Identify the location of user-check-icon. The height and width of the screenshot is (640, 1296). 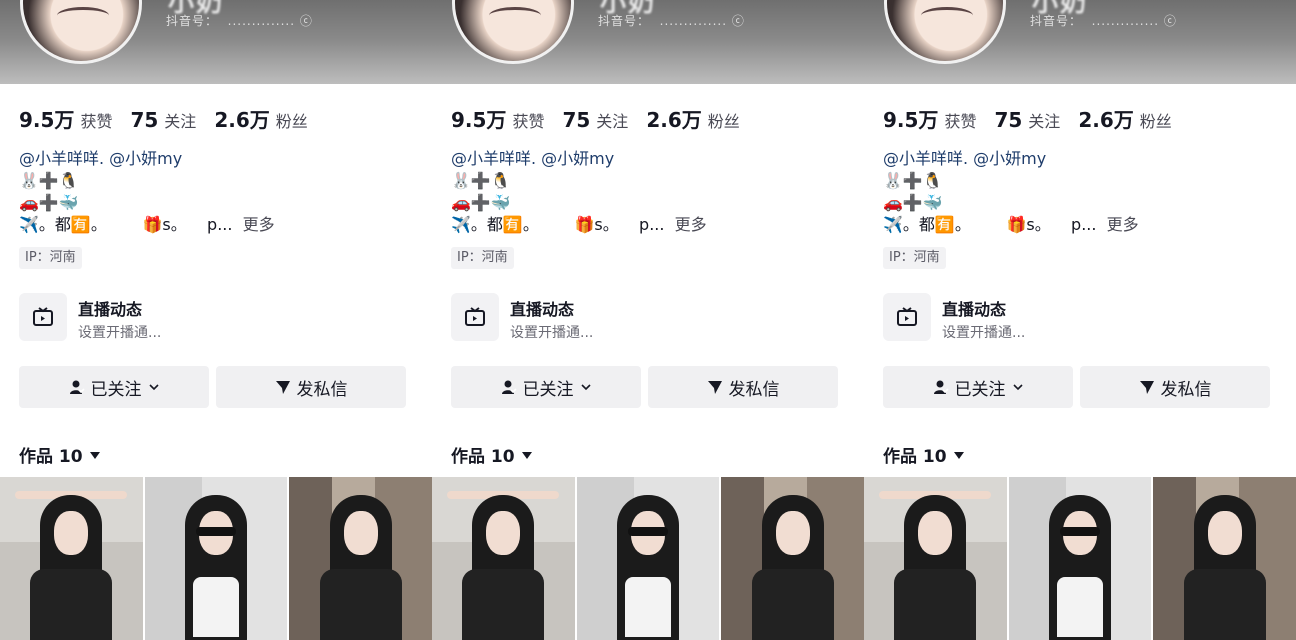
(77, 387).